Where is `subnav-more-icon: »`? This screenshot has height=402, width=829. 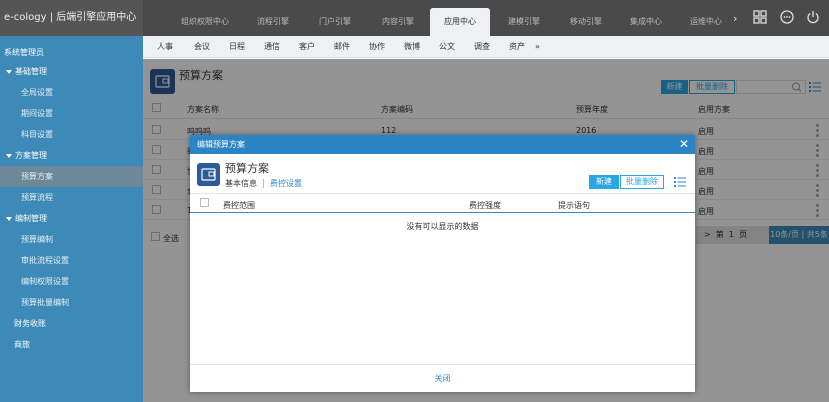
subnav-more-icon: » is located at coordinates (537, 47).